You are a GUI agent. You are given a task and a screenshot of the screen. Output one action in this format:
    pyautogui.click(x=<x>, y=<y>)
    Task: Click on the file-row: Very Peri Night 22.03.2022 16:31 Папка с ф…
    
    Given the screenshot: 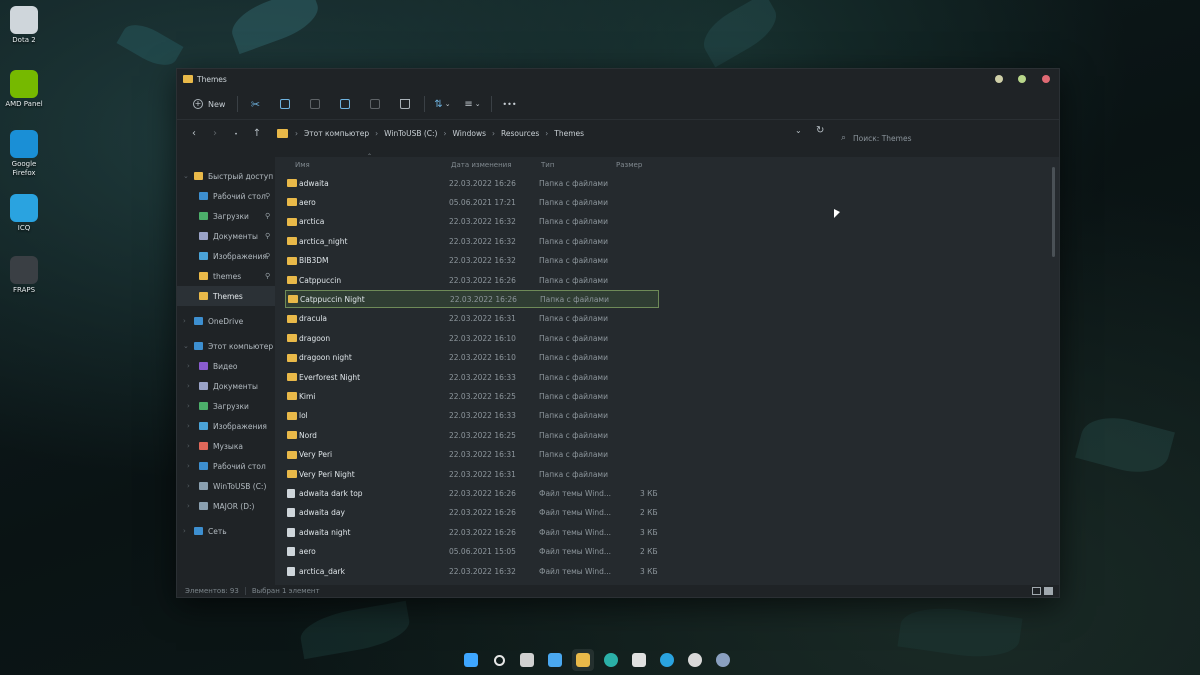 What is the action you would take?
    pyautogui.click(x=472, y=474)
    